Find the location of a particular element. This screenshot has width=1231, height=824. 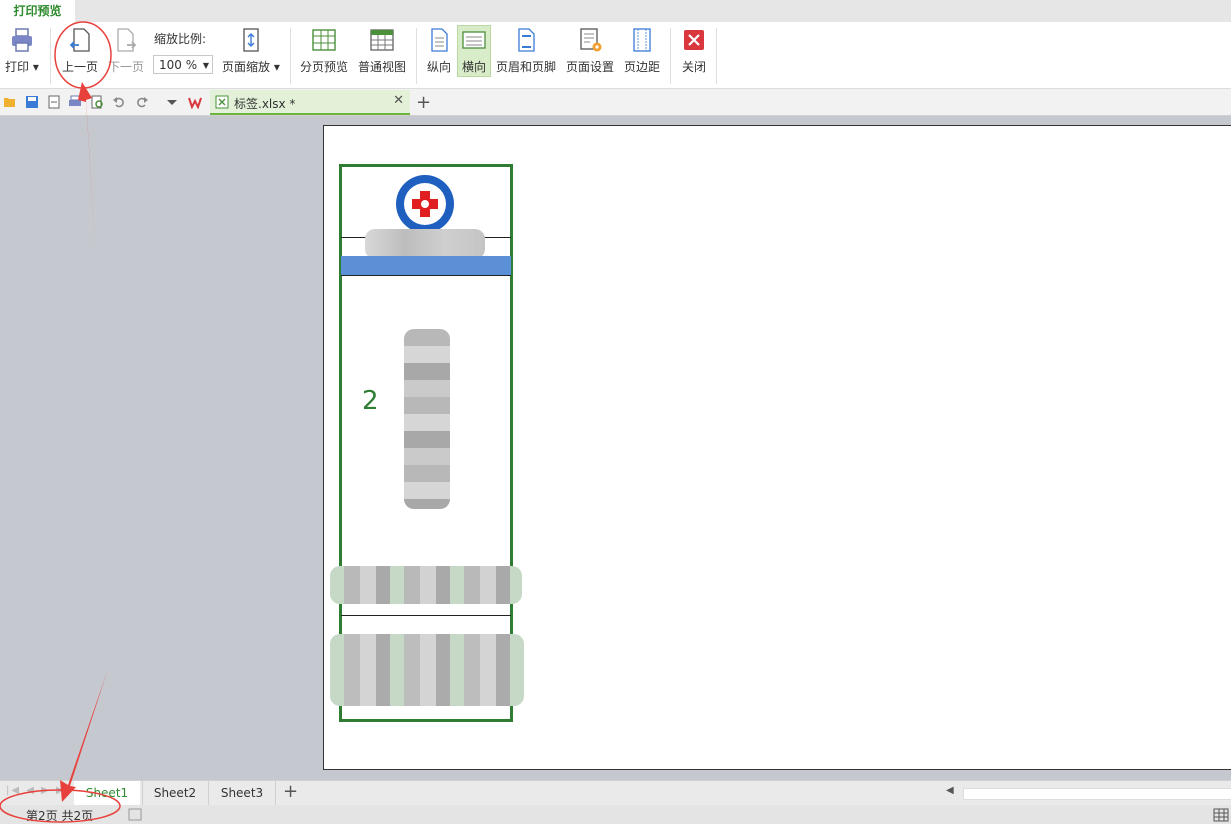

next-page-label: 下一页 is located at coordinates (126, 67).